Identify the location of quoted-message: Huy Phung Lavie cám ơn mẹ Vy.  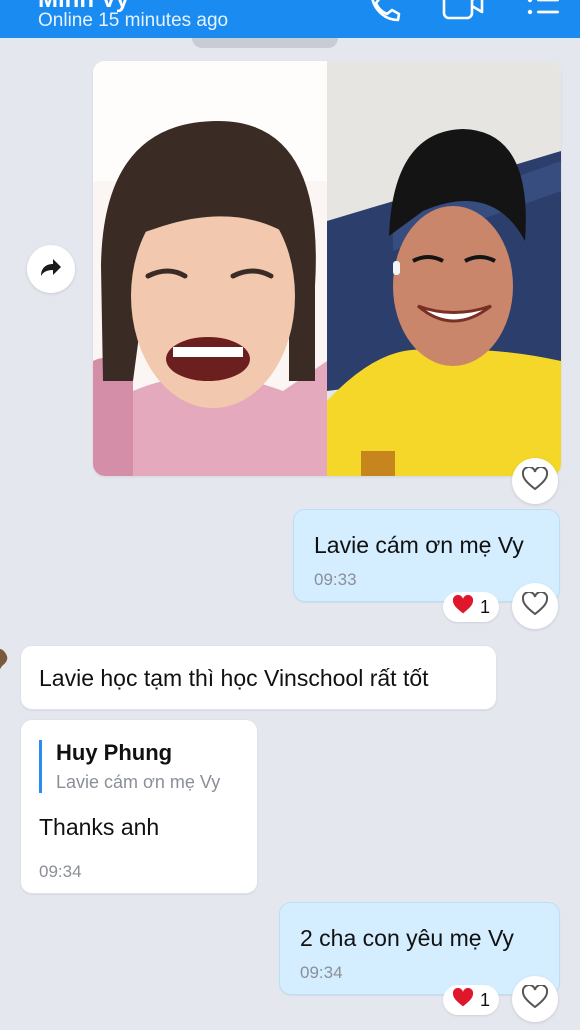
(129, 766).